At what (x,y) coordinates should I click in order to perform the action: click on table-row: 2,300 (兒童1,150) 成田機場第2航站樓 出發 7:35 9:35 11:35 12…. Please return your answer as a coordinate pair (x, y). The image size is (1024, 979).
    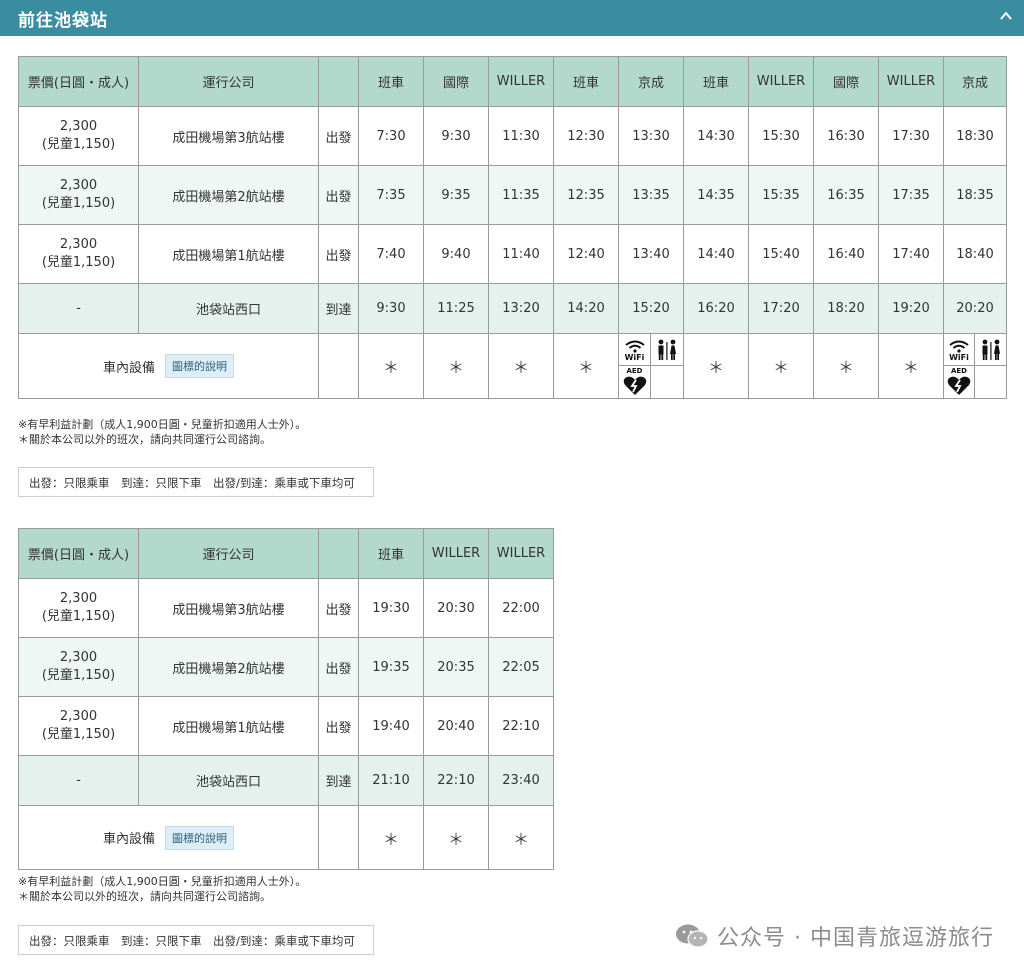
    Looking at the image, I should click on (512, 195).